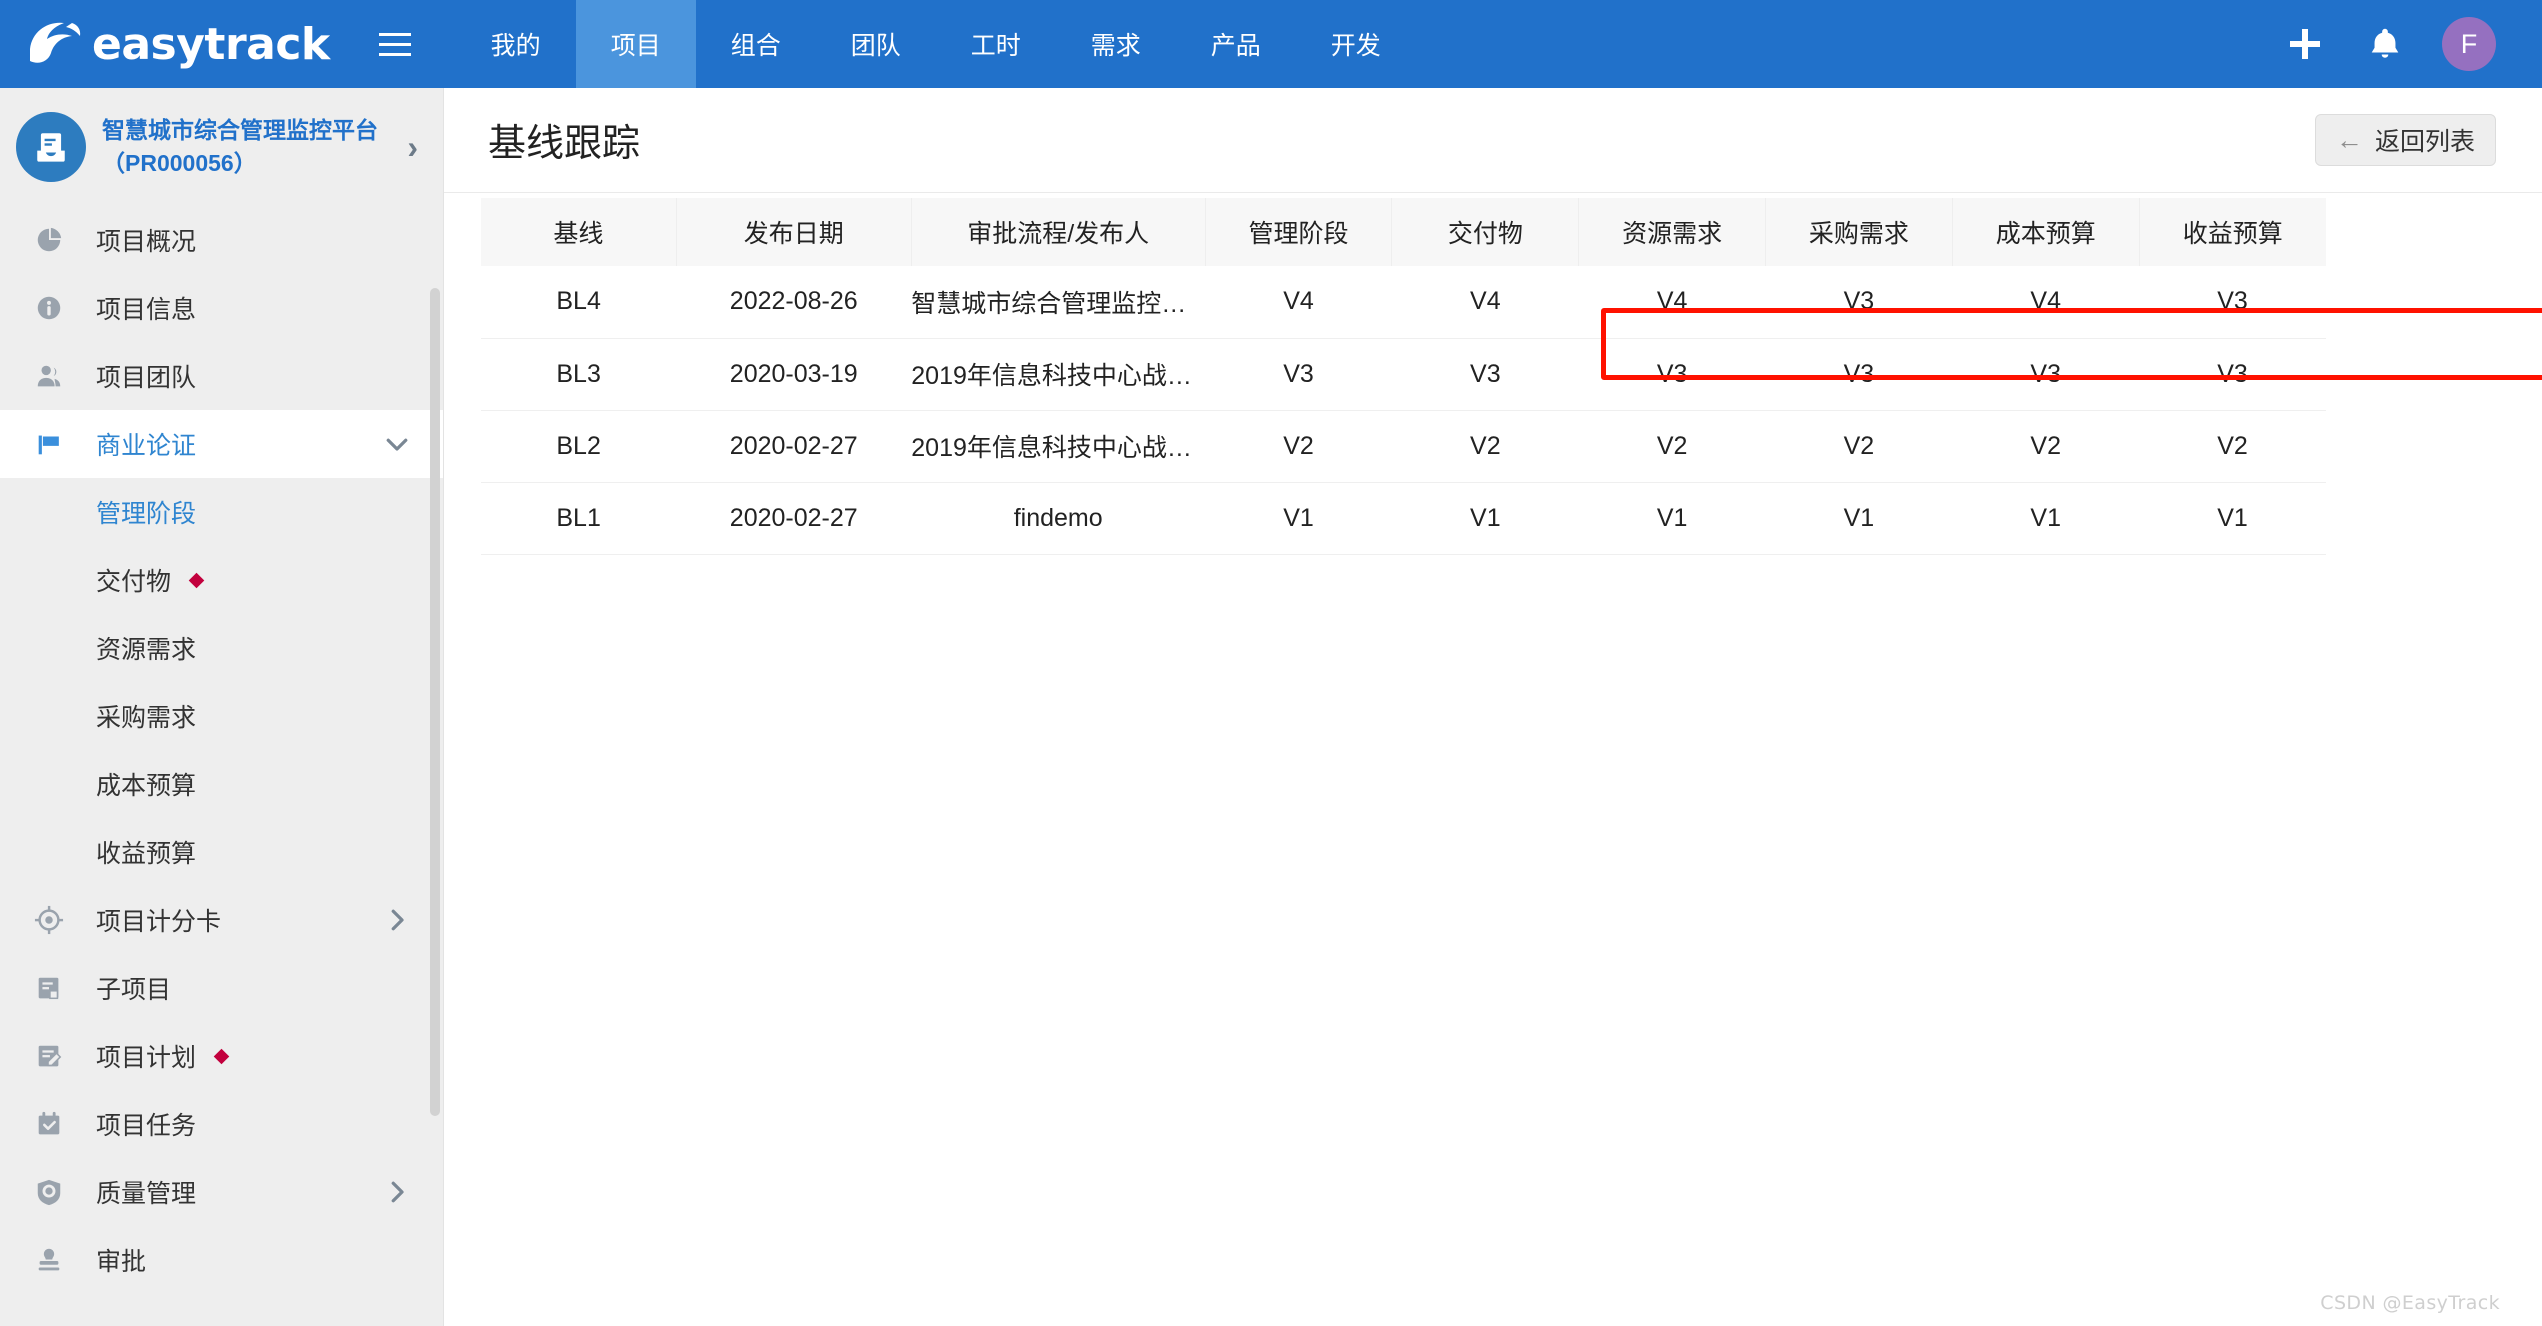 The width and height of the screenshot is (2542, 1326). I want to click on cell-deliverables-version: V3, so click(1485, 374).